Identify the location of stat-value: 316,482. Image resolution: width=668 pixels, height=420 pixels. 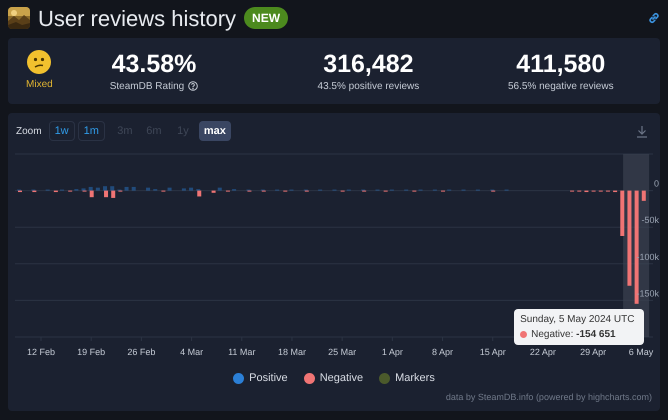
(368, 63).